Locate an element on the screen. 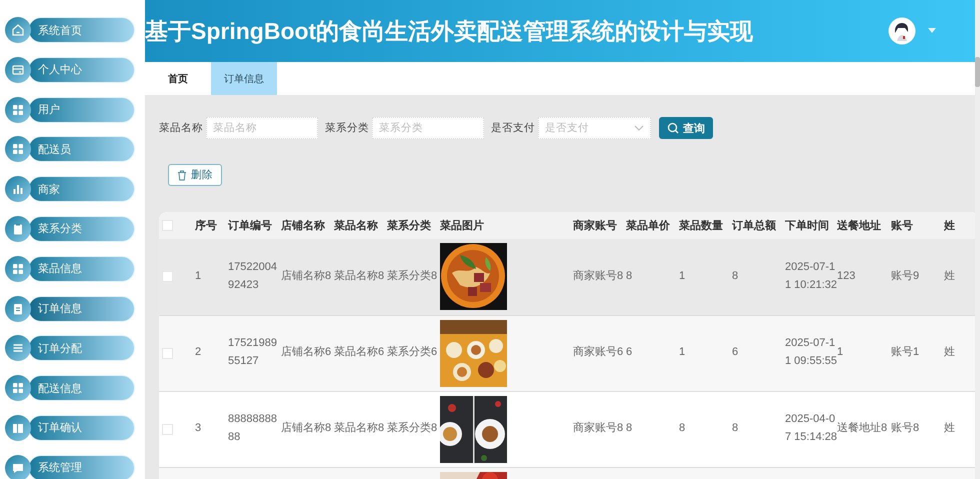  column-header: 送餐地址 is located at coordinates (859, 226).